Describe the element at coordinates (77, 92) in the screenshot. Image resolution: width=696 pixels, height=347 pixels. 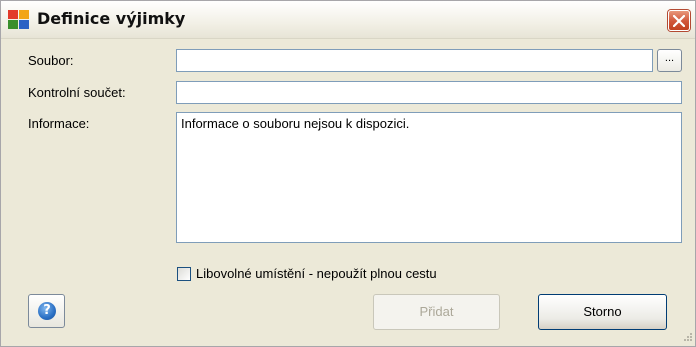
I see `checksum-label: Kontrolní součet:` at that location.